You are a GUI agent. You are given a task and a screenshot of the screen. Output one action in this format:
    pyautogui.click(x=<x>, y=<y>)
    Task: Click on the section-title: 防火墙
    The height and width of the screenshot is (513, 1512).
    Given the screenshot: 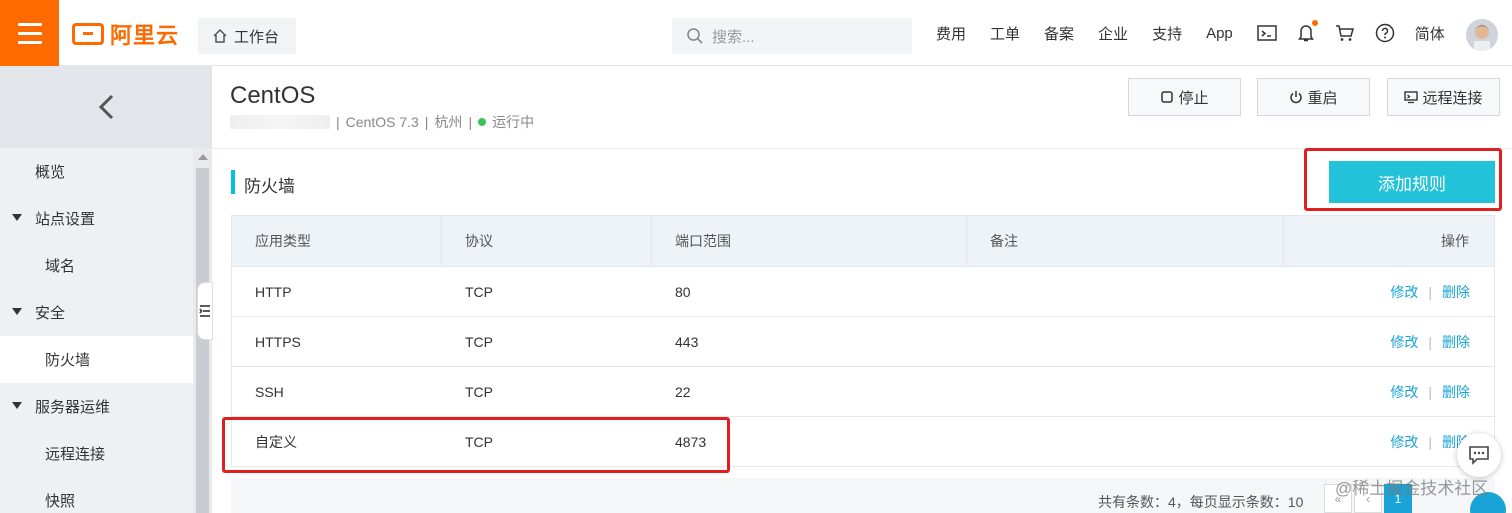 What is the action you would take?
    pyautogui.click(x=269, y=186)
    